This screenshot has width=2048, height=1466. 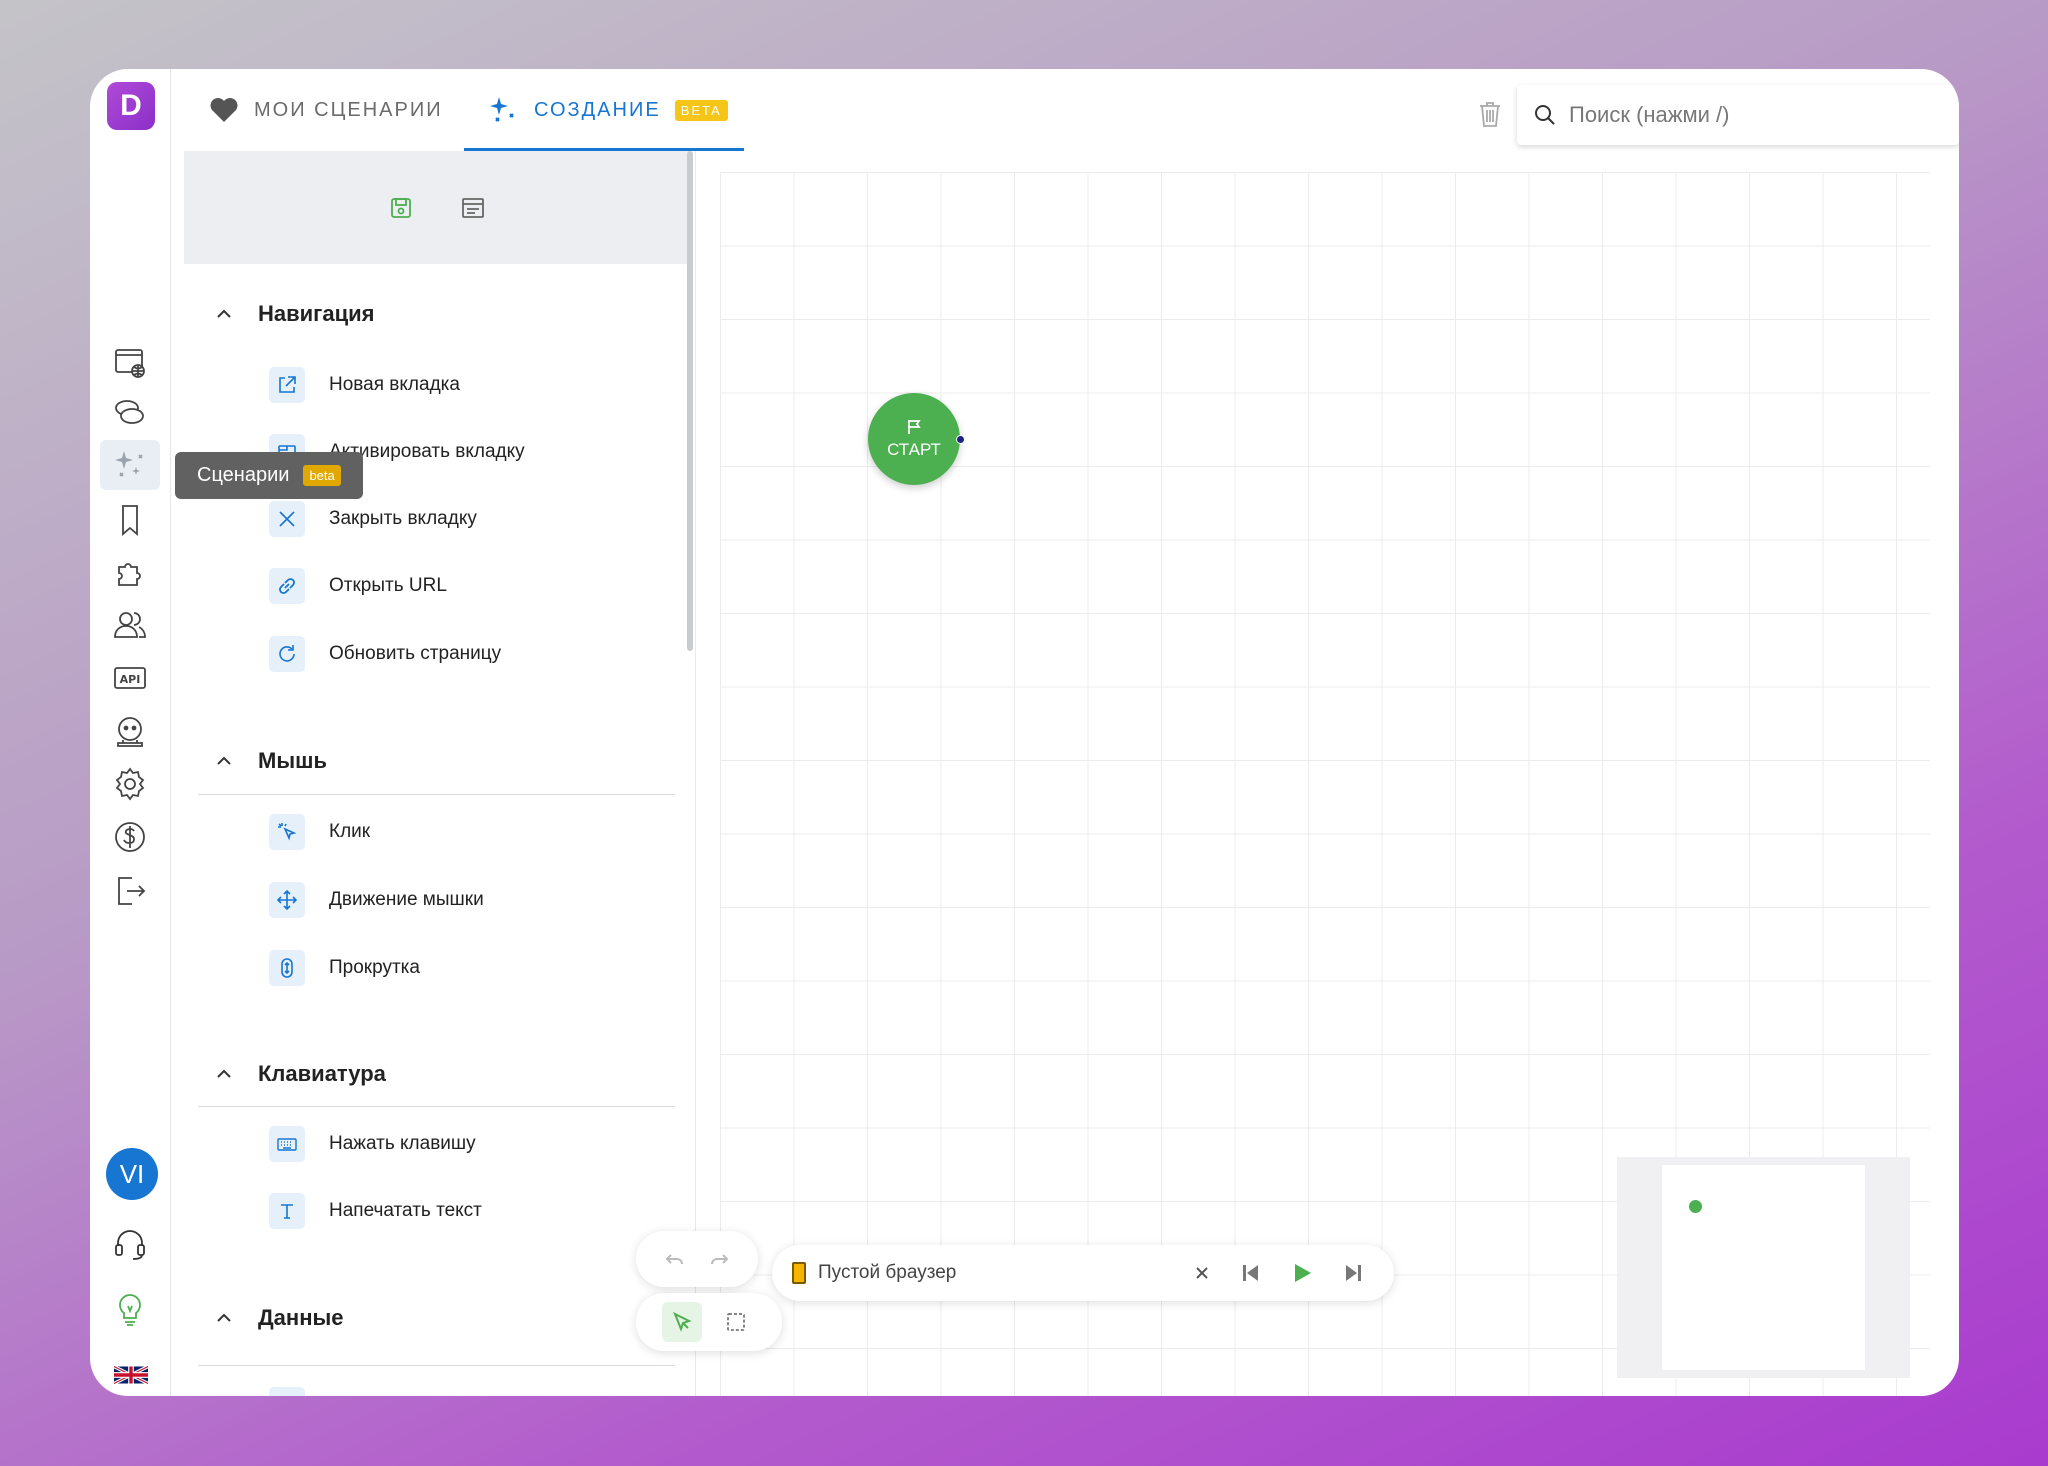 I want to click on heart-icon, so click(x=224, y=110).